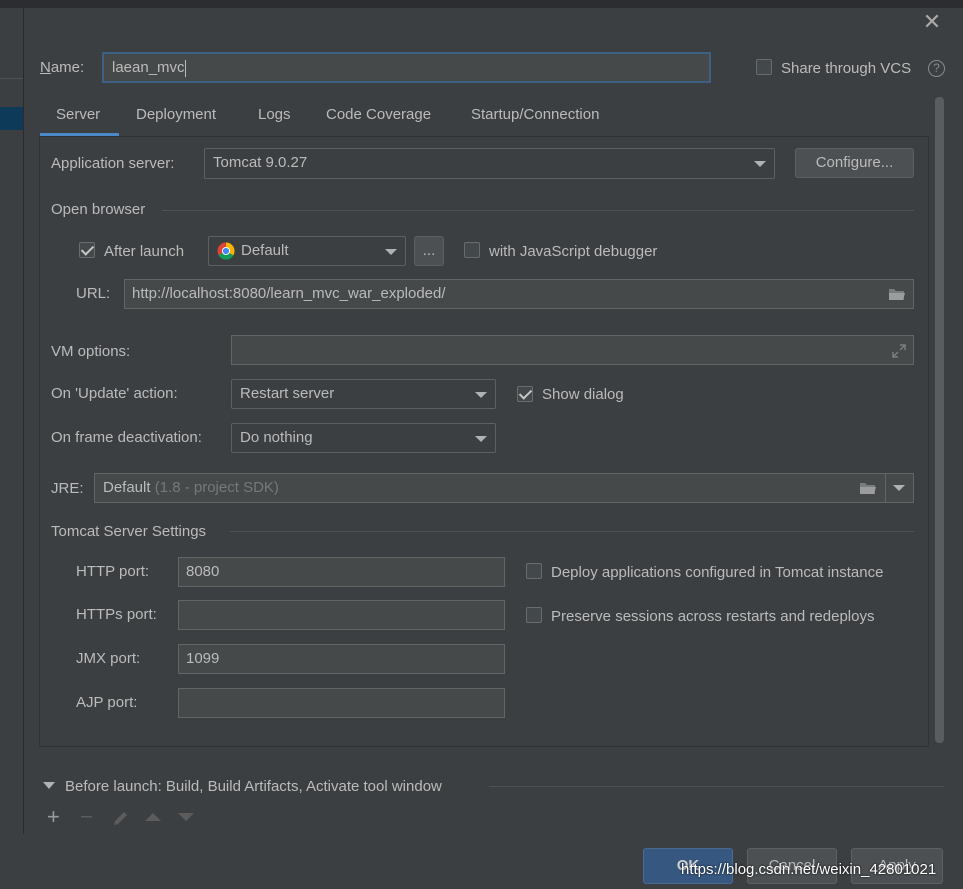 The height and width of the screenshot is (889, 963). I want to click on on-update-dropdown: Restart server, so click(363, 394).